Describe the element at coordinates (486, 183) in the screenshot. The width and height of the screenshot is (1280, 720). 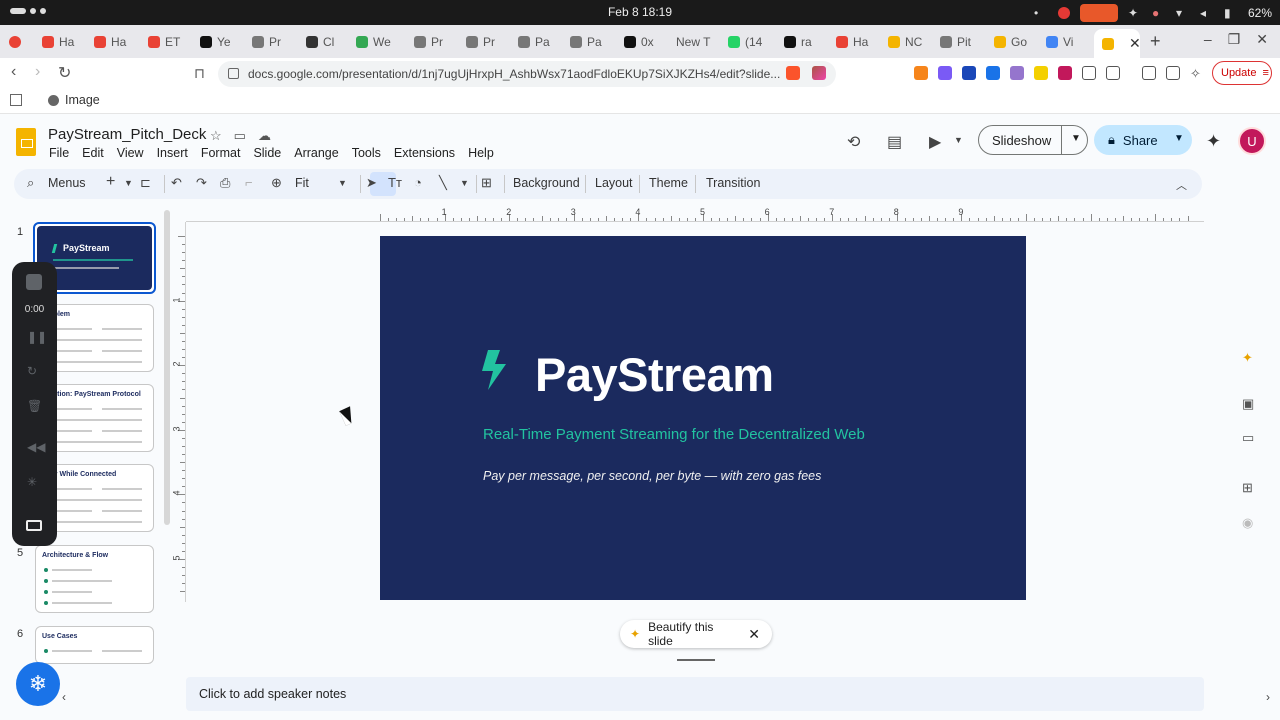
I see `comment-add-icon: ⊞` at that location.